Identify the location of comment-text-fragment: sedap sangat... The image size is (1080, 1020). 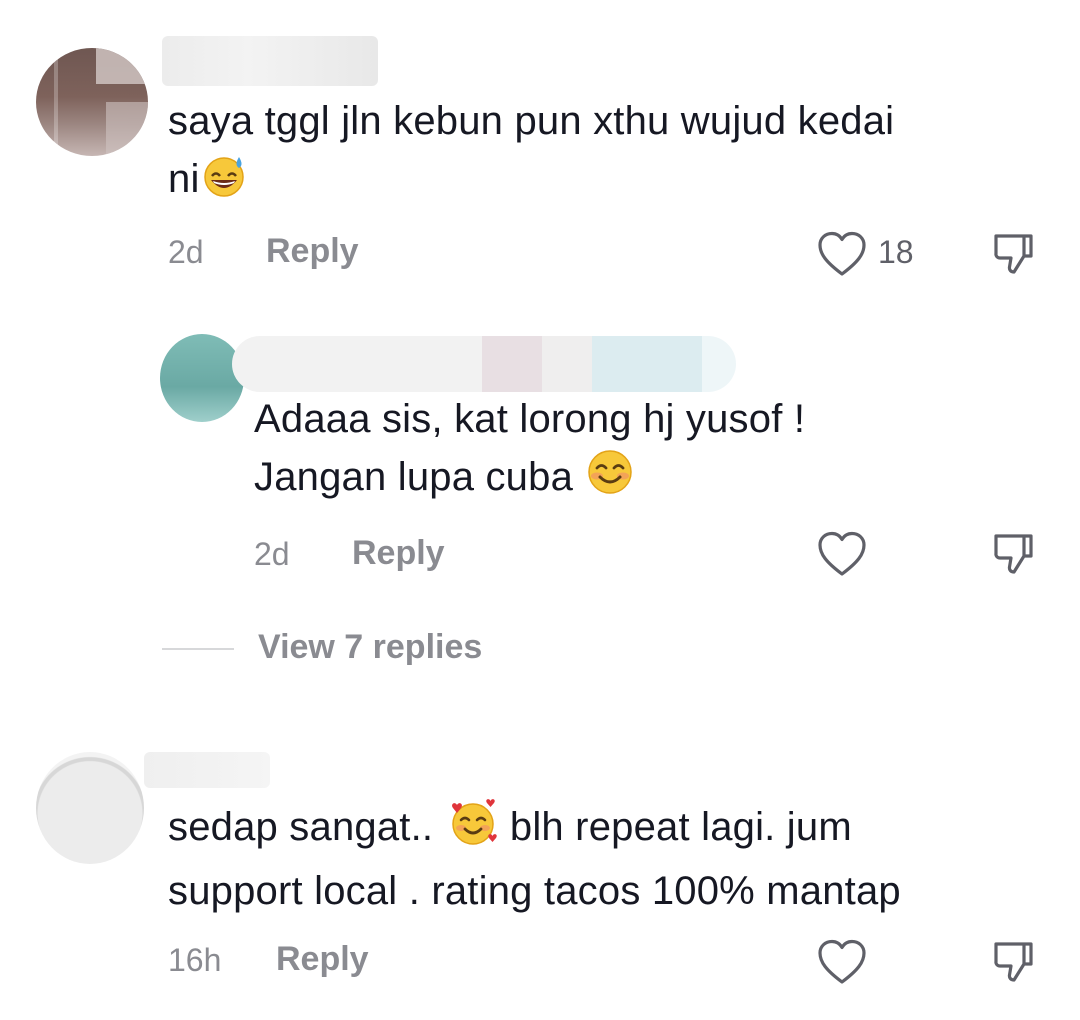
(301, 827).